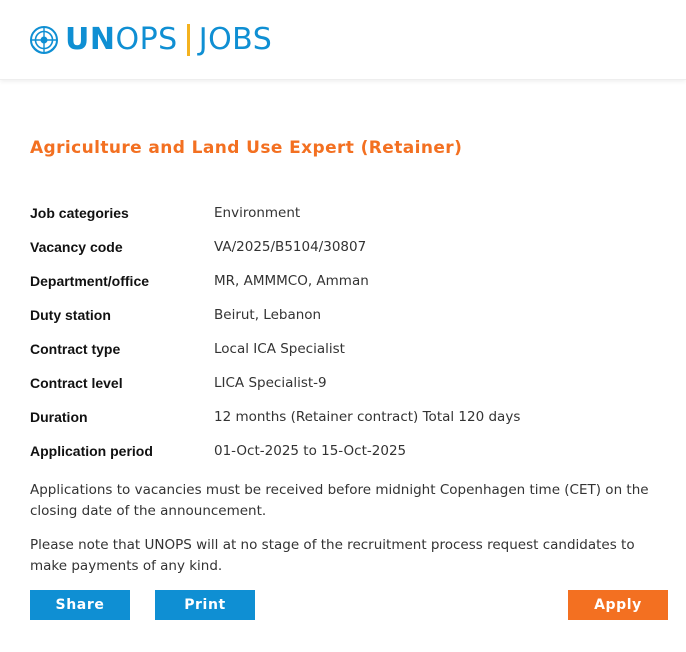 The image size is (686, 652). What do you see at coordinates (291, 281) in the screenshot?
I see `detail-value: MR, AMMMCO, Amman` at bounding box center [291, 281].